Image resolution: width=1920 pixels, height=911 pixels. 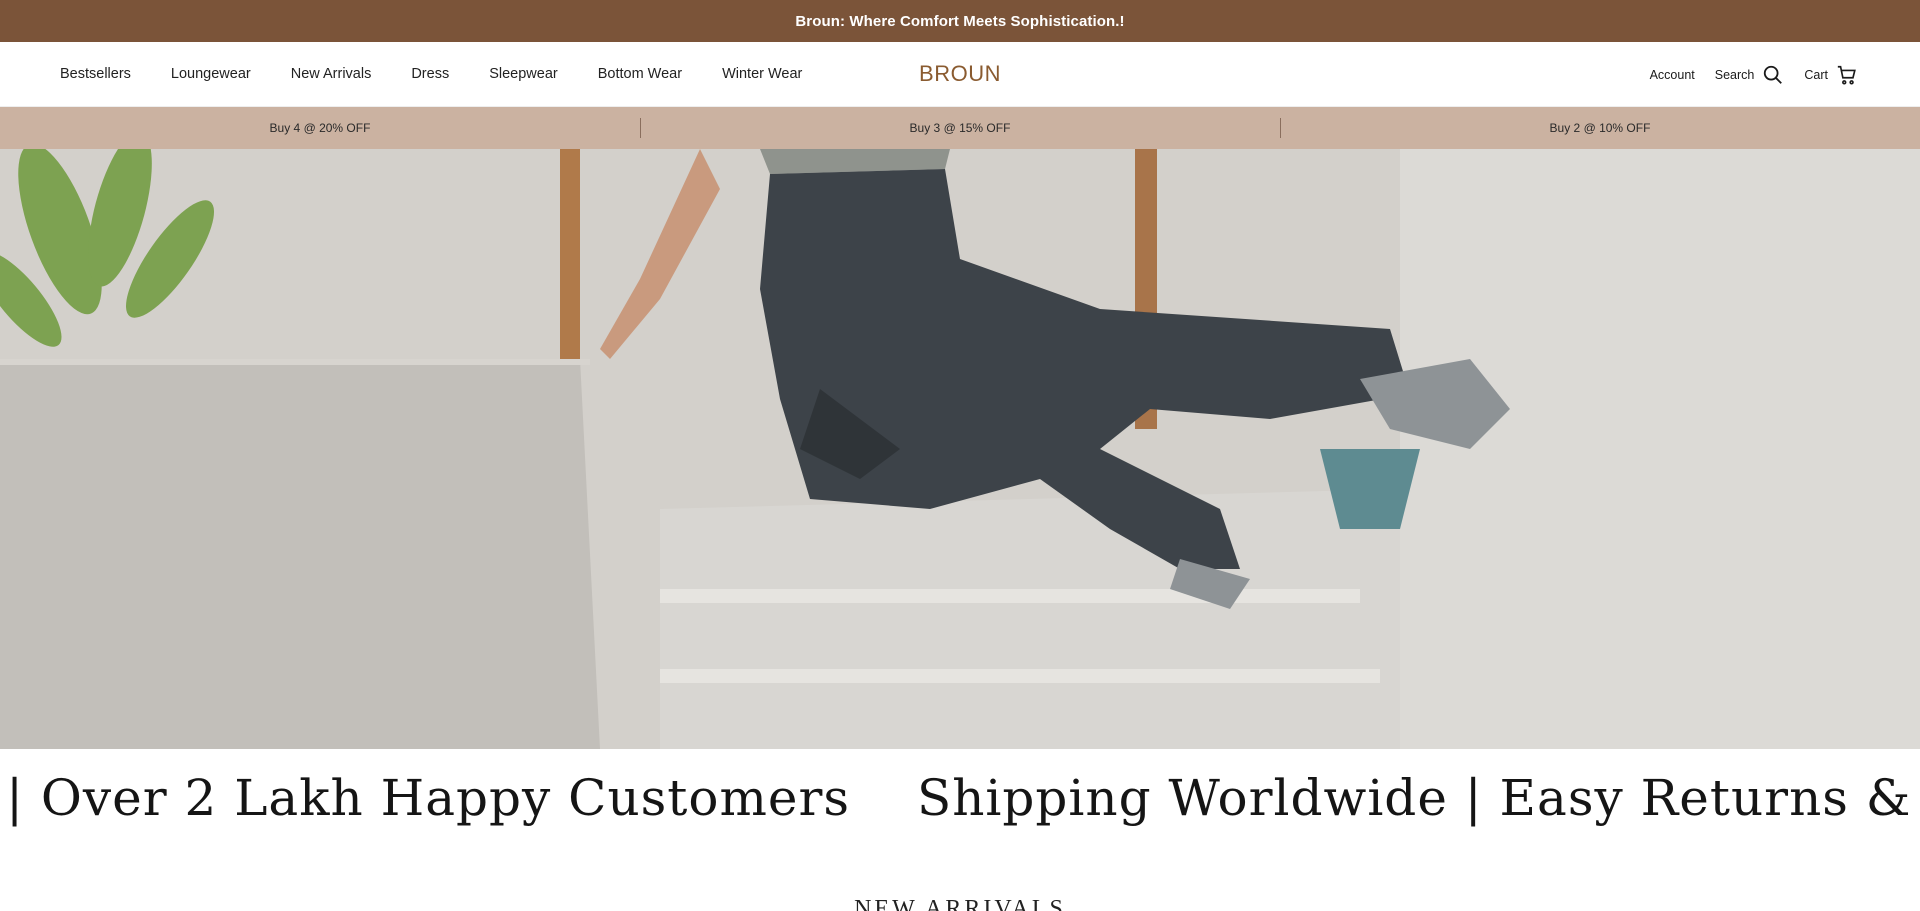 What do you see at coordinates (425, 798) in the screenshot?
I see `marquee-item: y | Over 2 Lakh Happy Customers` at bounding box center [425, 798].